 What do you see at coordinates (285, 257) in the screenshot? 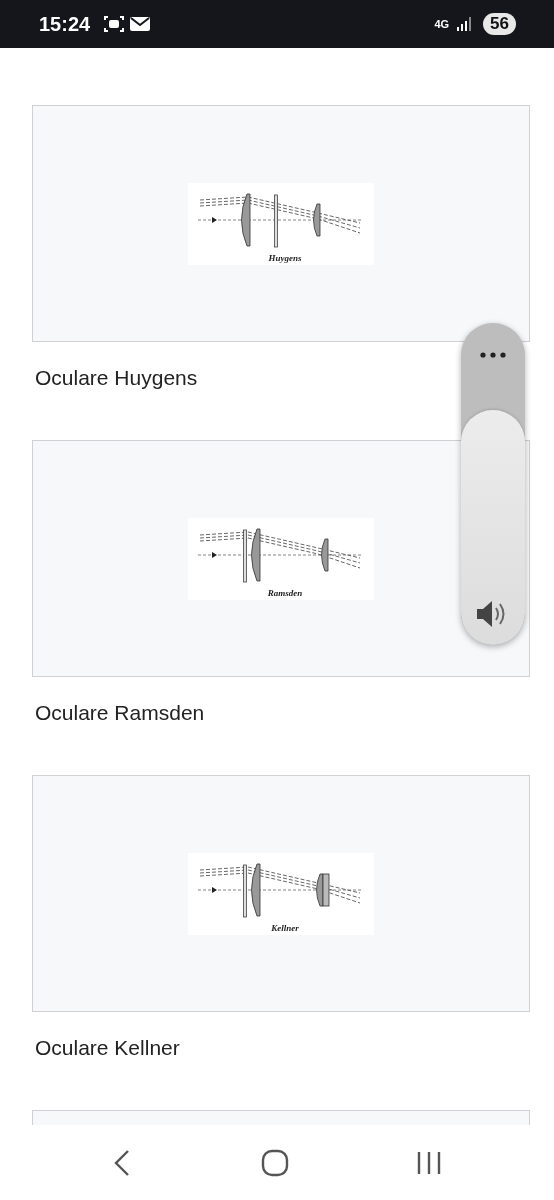
I see `diagram-caption: Huygens` at bounding box center [285, 257].